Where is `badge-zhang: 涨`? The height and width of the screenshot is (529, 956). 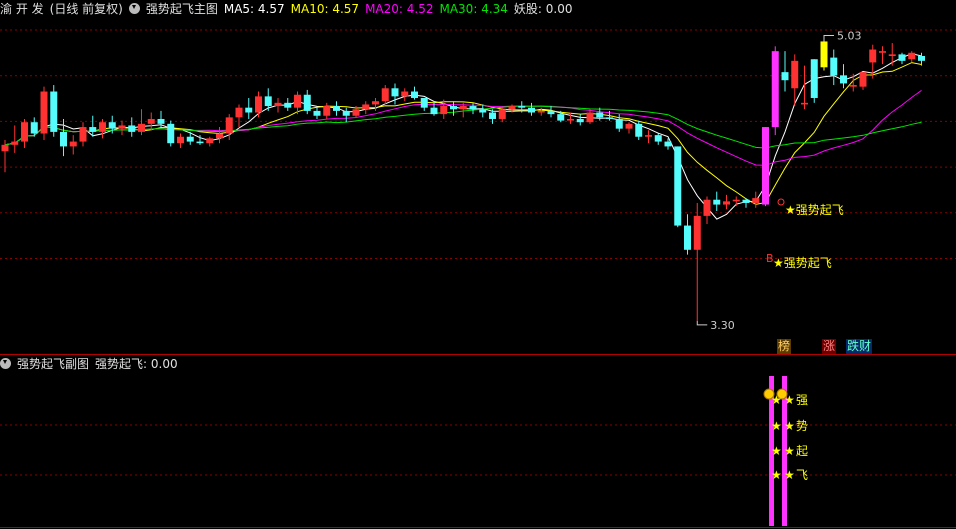 badge-zhang: 涨 is located at coordinates (829, 346).